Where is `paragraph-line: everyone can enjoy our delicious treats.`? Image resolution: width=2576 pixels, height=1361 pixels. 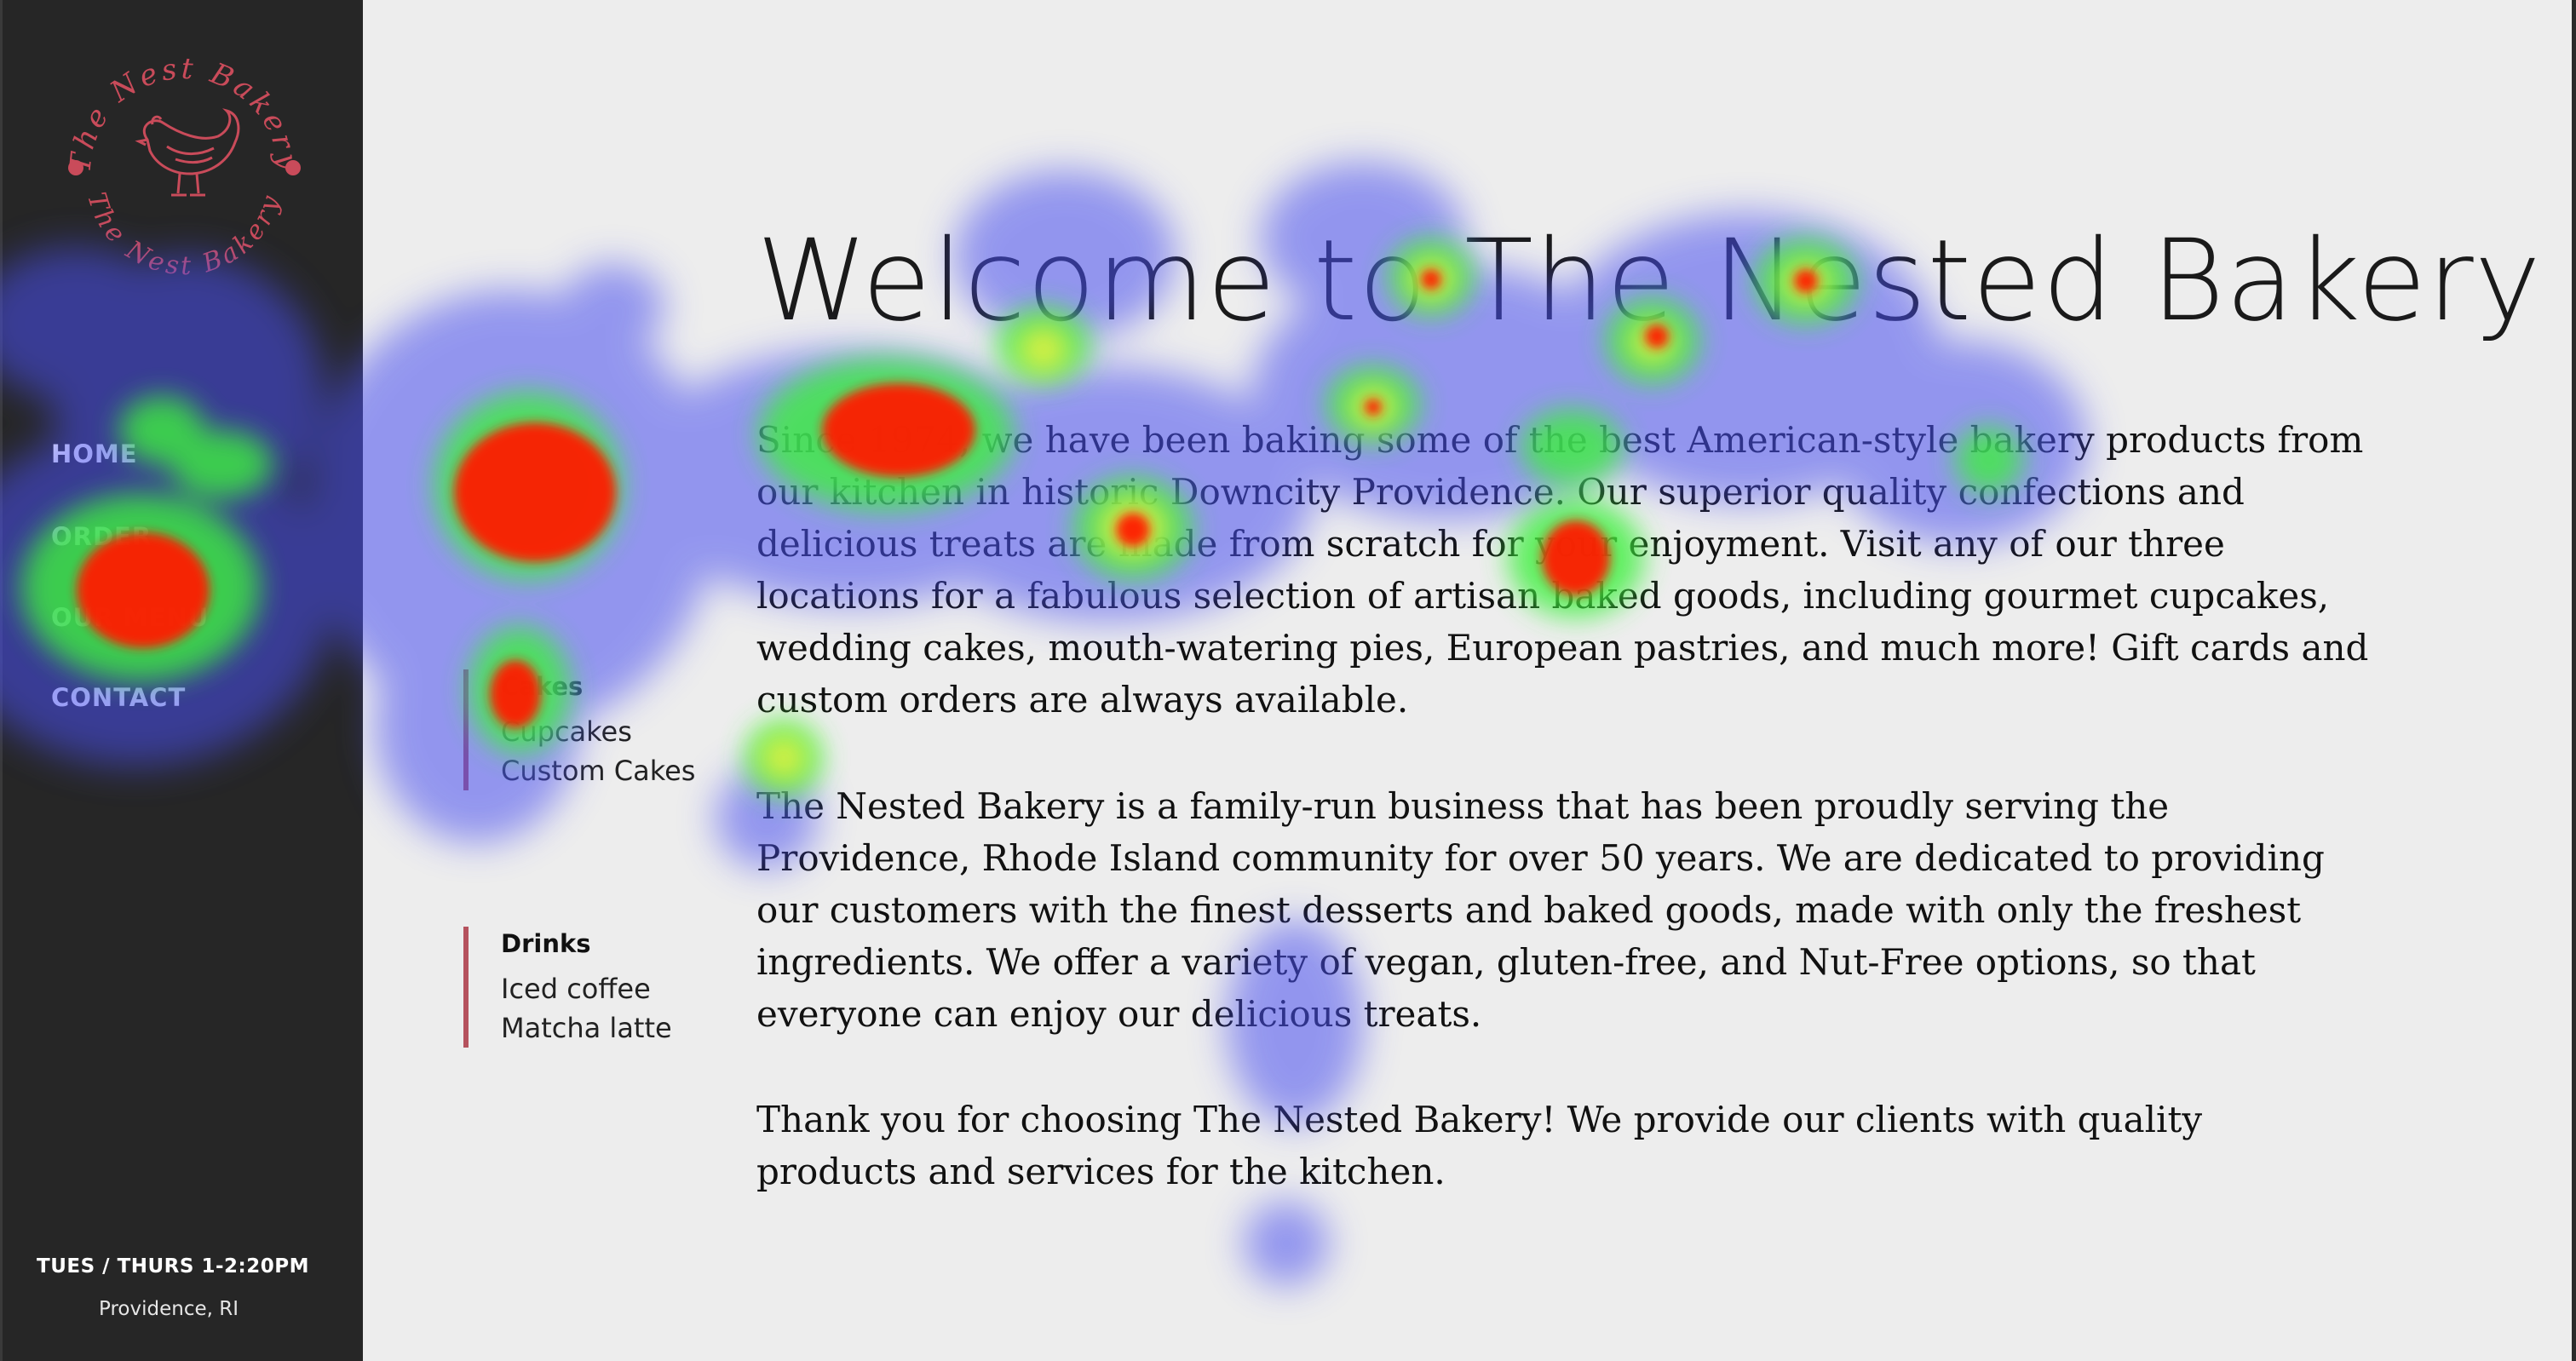
paragraph-line: everyone can enjoy our delicious treats. is located at coordinates (1119, 1014).